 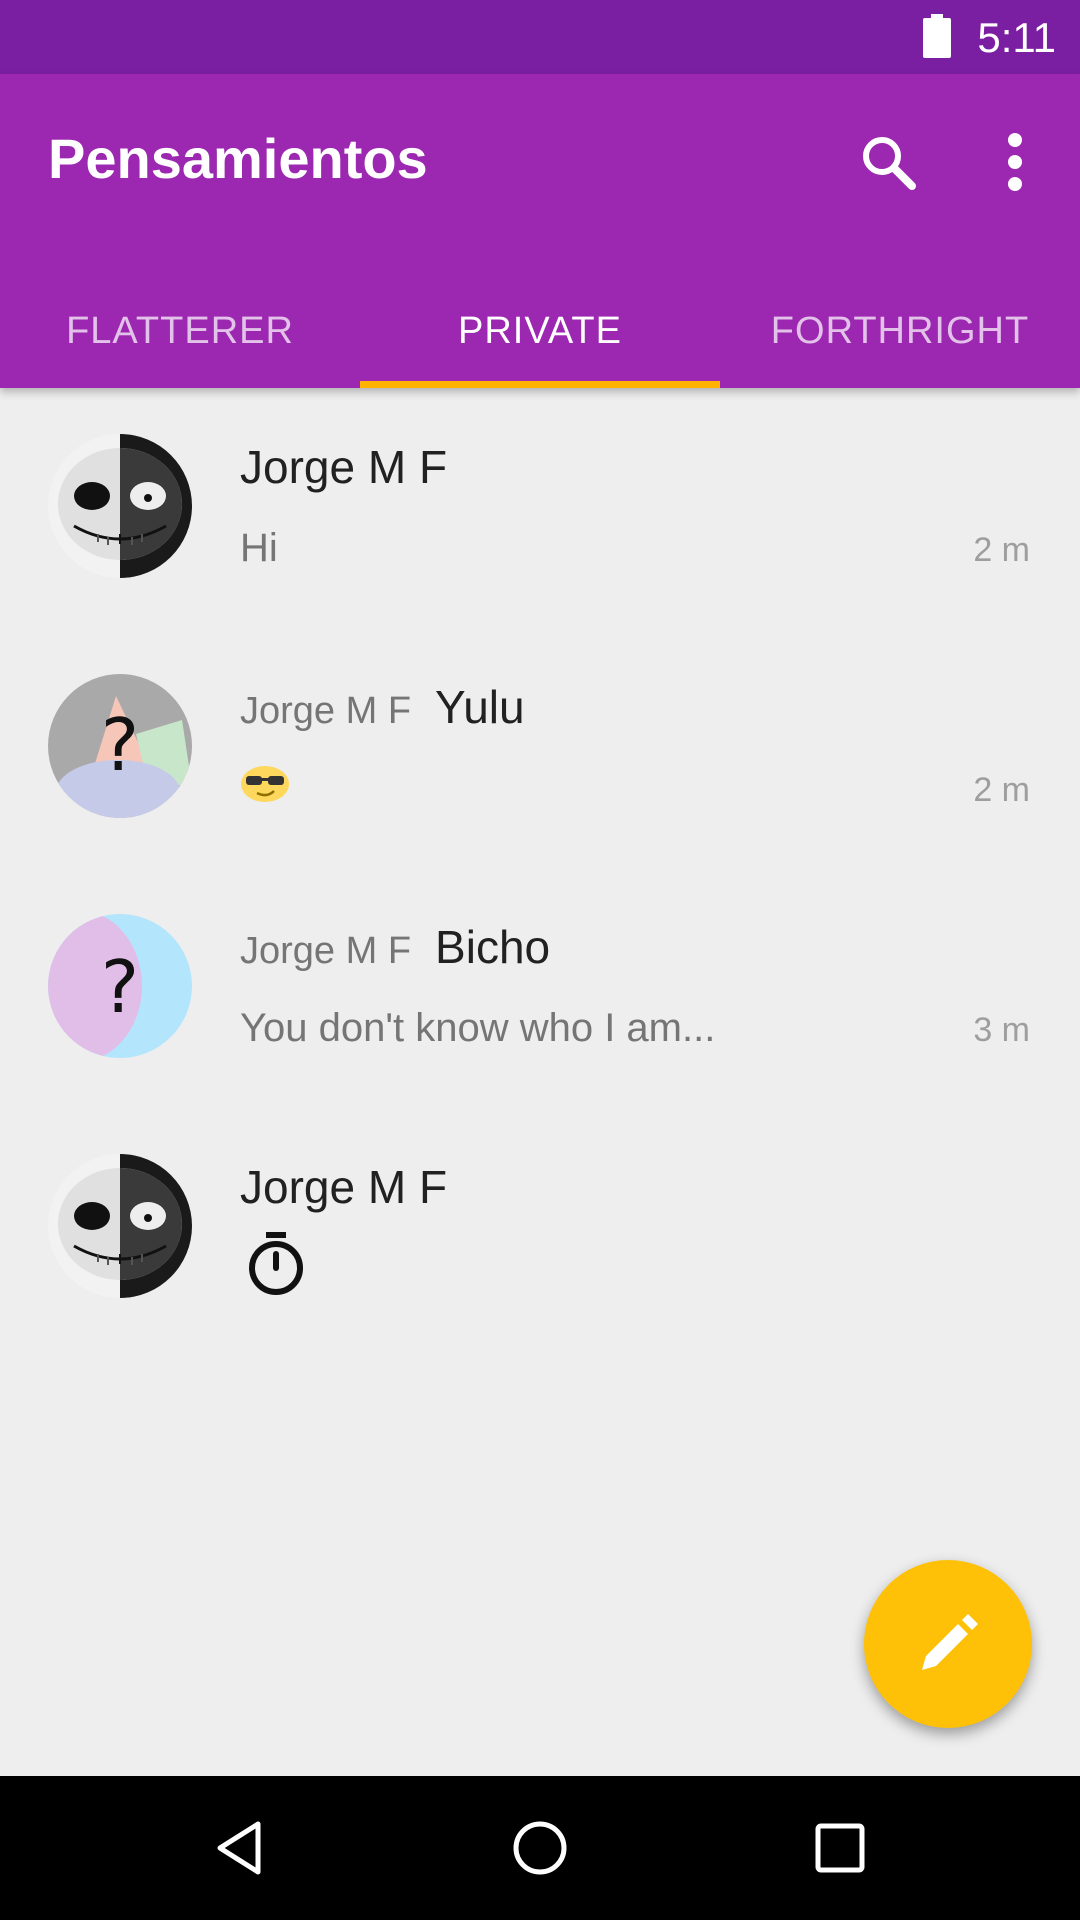 I want to click on search-icon, so click(x=889, y=163).